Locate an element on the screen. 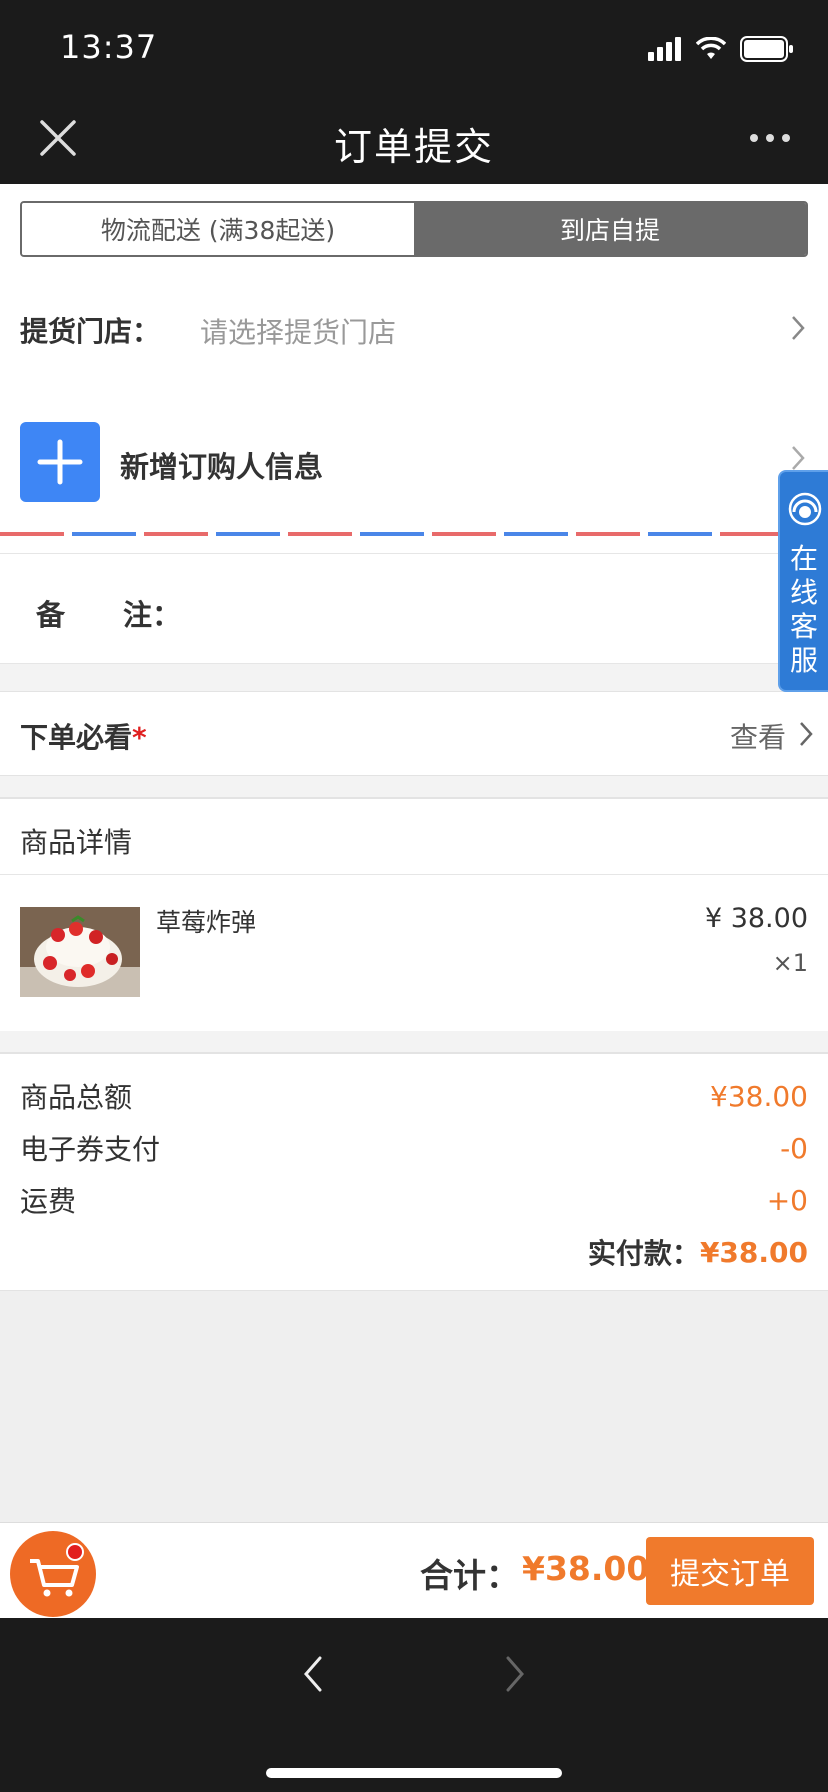 This screenshot has height=1792, width=828. cart-badge is located at coordinates (75, 1552).